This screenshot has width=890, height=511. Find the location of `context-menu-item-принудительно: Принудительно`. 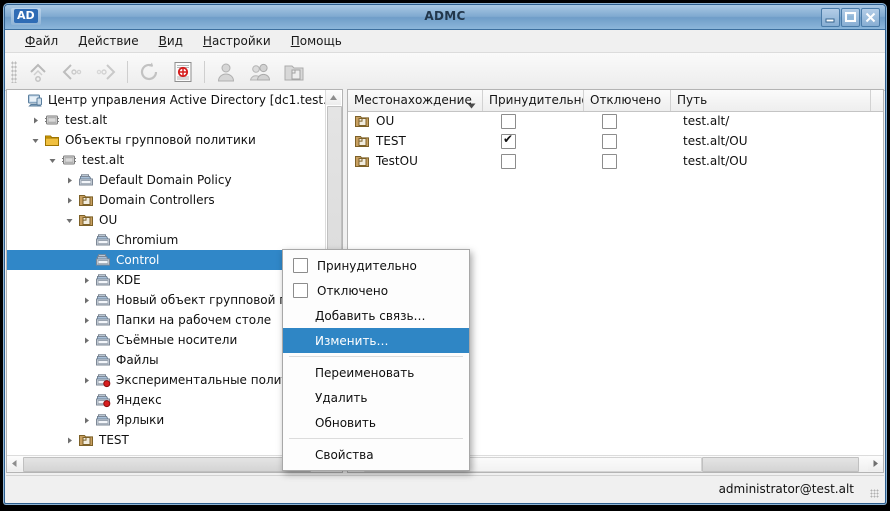

context-menu-item-принудительно: Принудительно is located at coordinates (376, 265).